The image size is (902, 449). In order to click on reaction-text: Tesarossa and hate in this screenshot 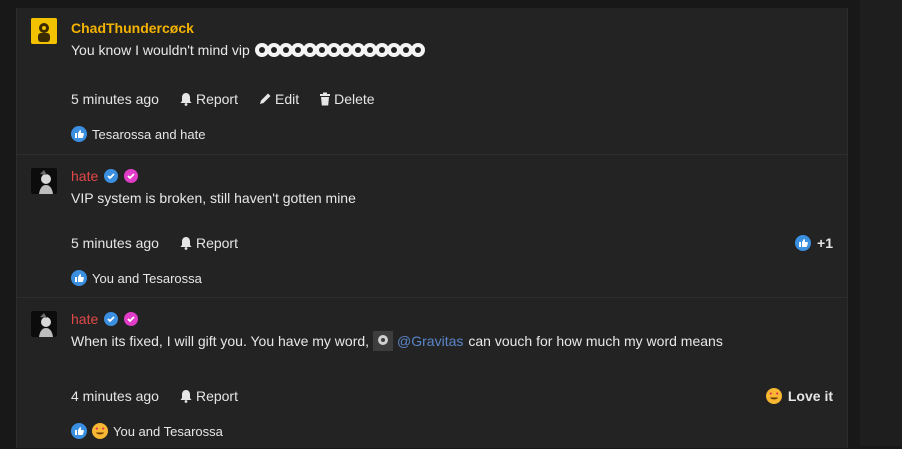, I will do `click(148, 134)`.